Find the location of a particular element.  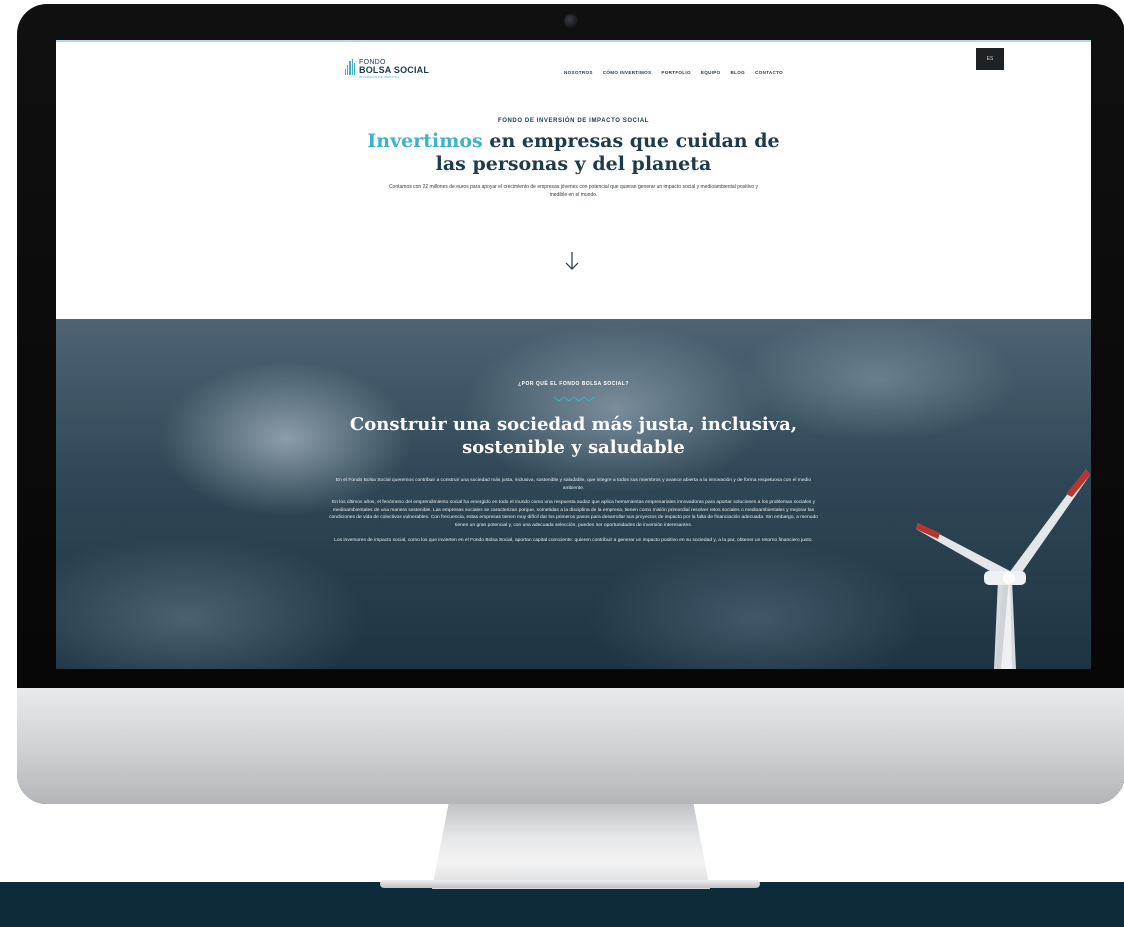

monitor-stand is located at coordinates (571, 846).